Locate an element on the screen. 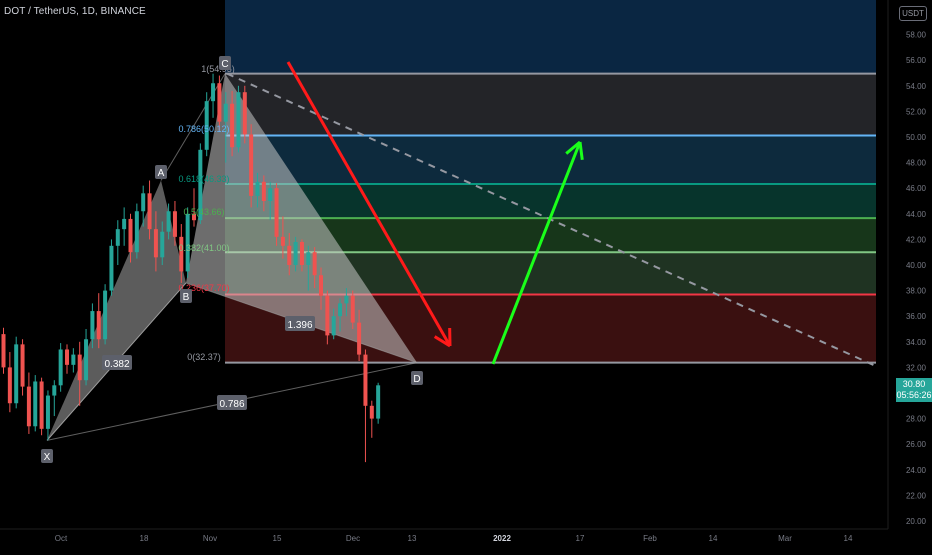 This screenshot has height=555, width=932. currency-badge: USDT is located at coordinates (913, 13).